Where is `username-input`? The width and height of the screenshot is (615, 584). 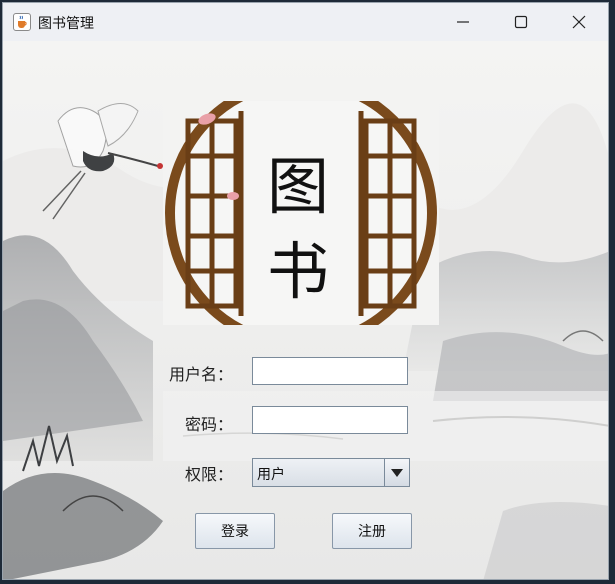
username-input is located at coordinates (330, 371).